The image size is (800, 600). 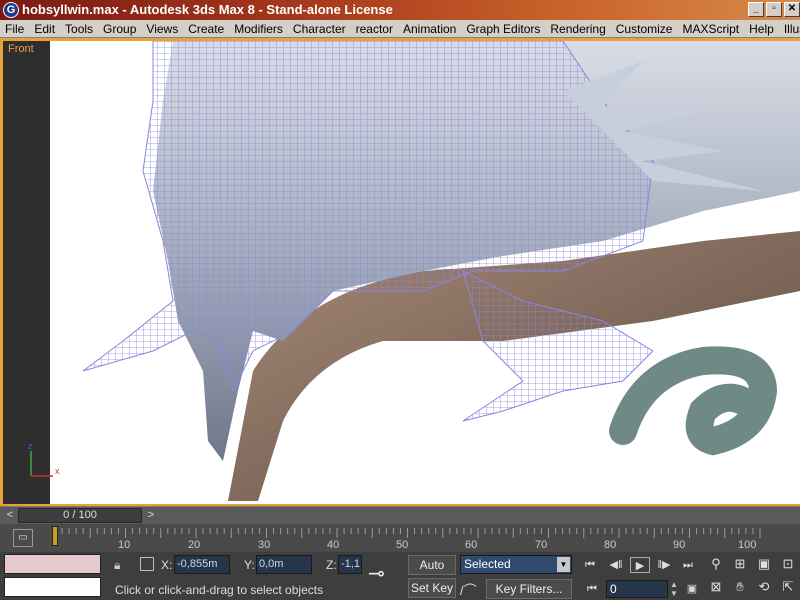 What do you see at coordinates (57, 471) in the screenshot?
I see `axis-x-label: x` at bounding box center [57, 471].